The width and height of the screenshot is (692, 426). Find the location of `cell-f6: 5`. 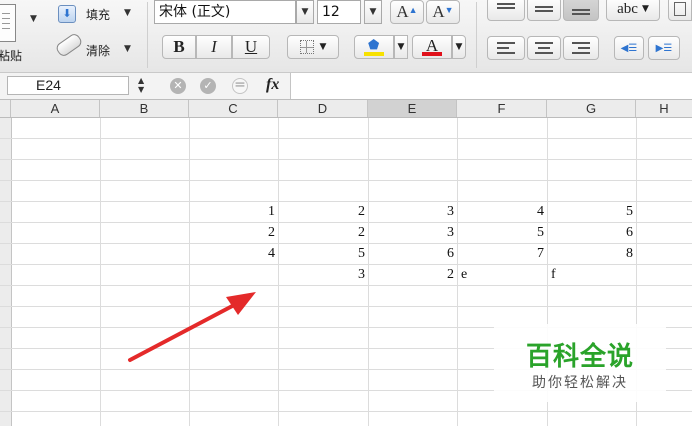

cell-f6: 5 is located at coordinates (500, 233).